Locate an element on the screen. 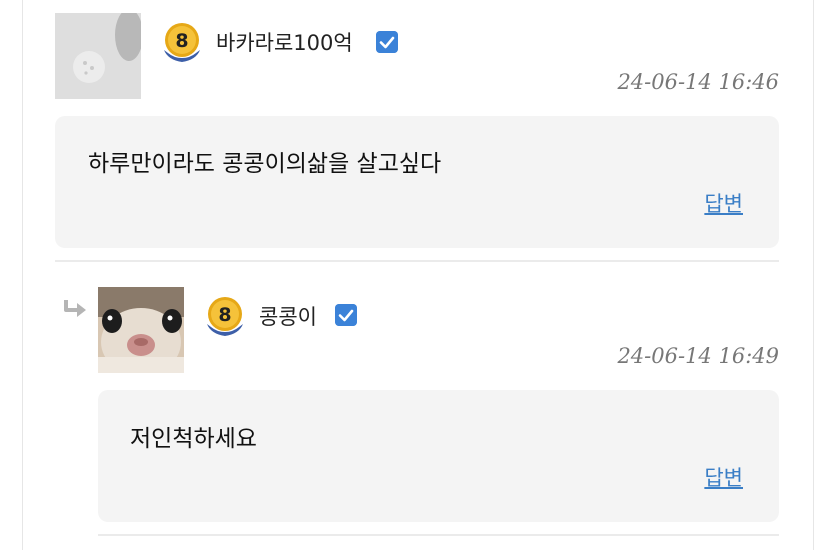  cat-avatar-icon is located at coordinates (141, 330).